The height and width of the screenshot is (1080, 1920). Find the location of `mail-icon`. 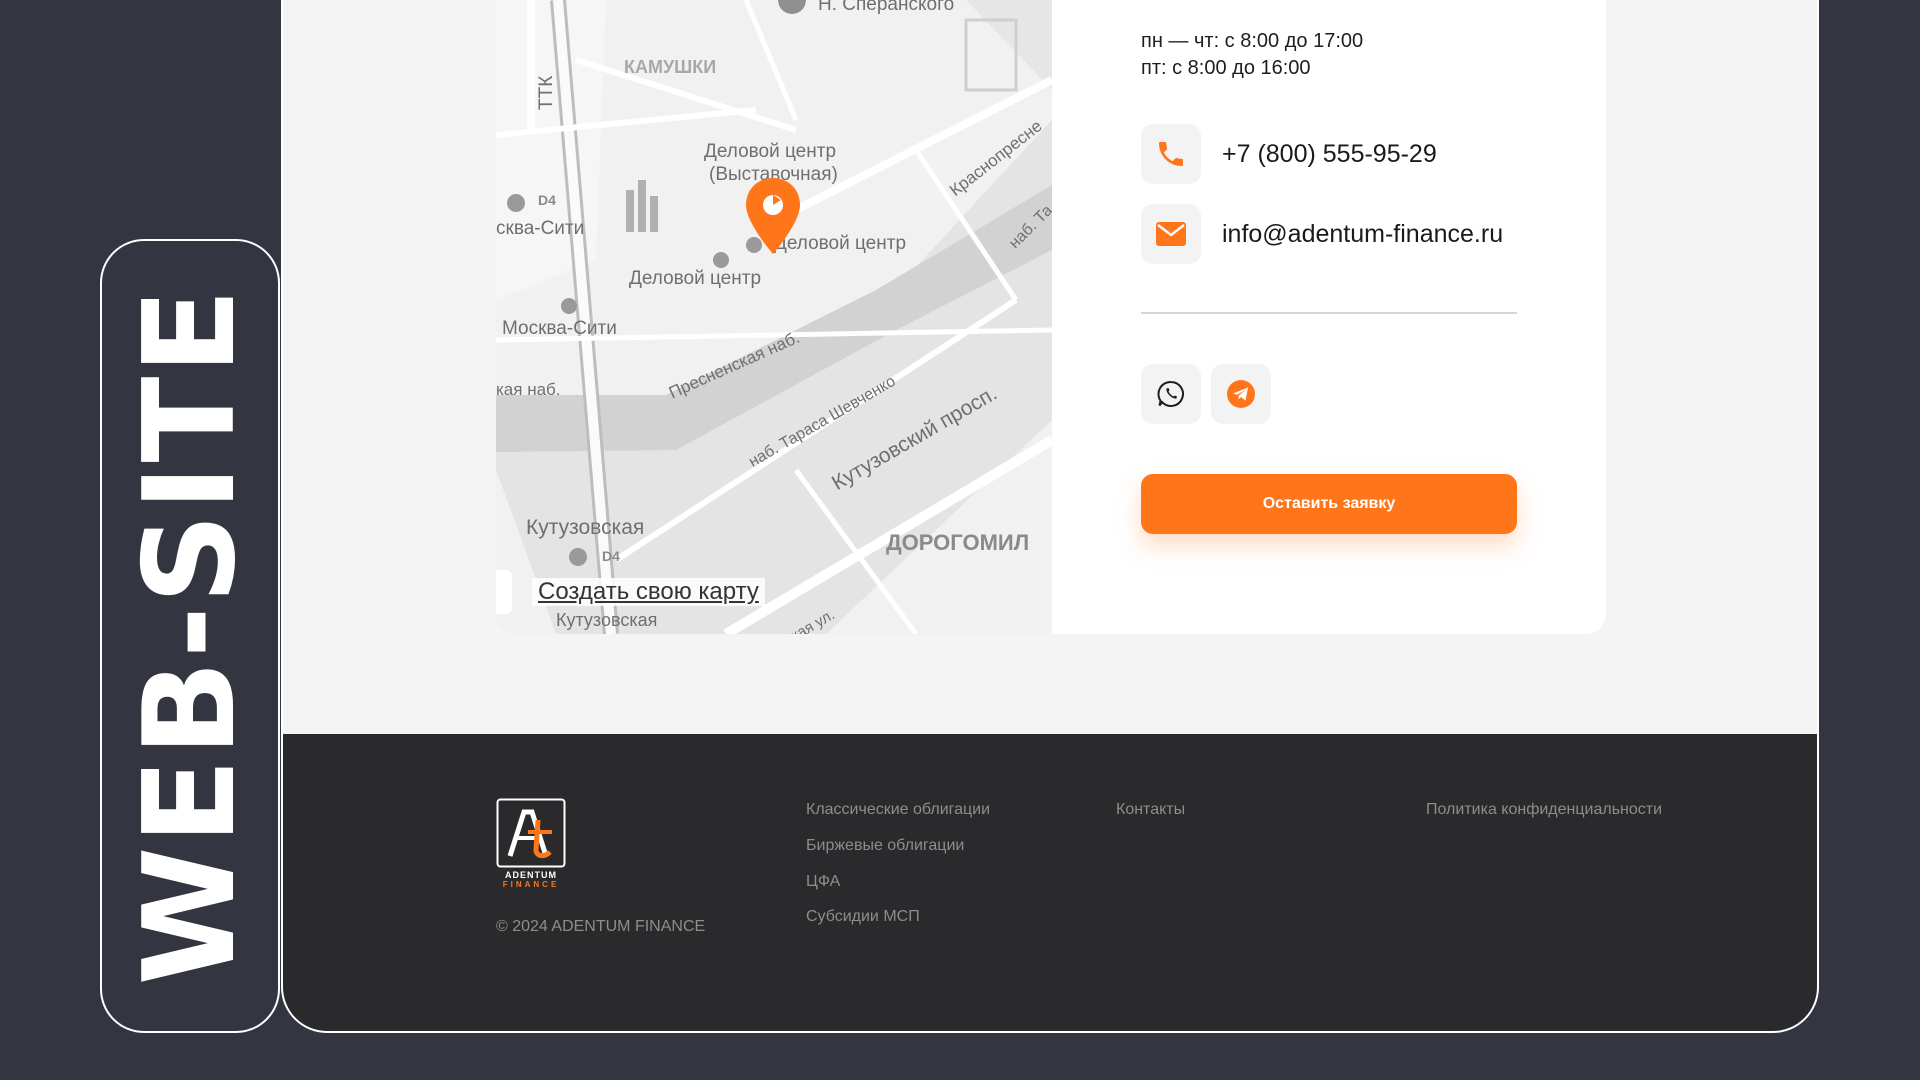

mail-icon is located at coordinates (1171, 234).